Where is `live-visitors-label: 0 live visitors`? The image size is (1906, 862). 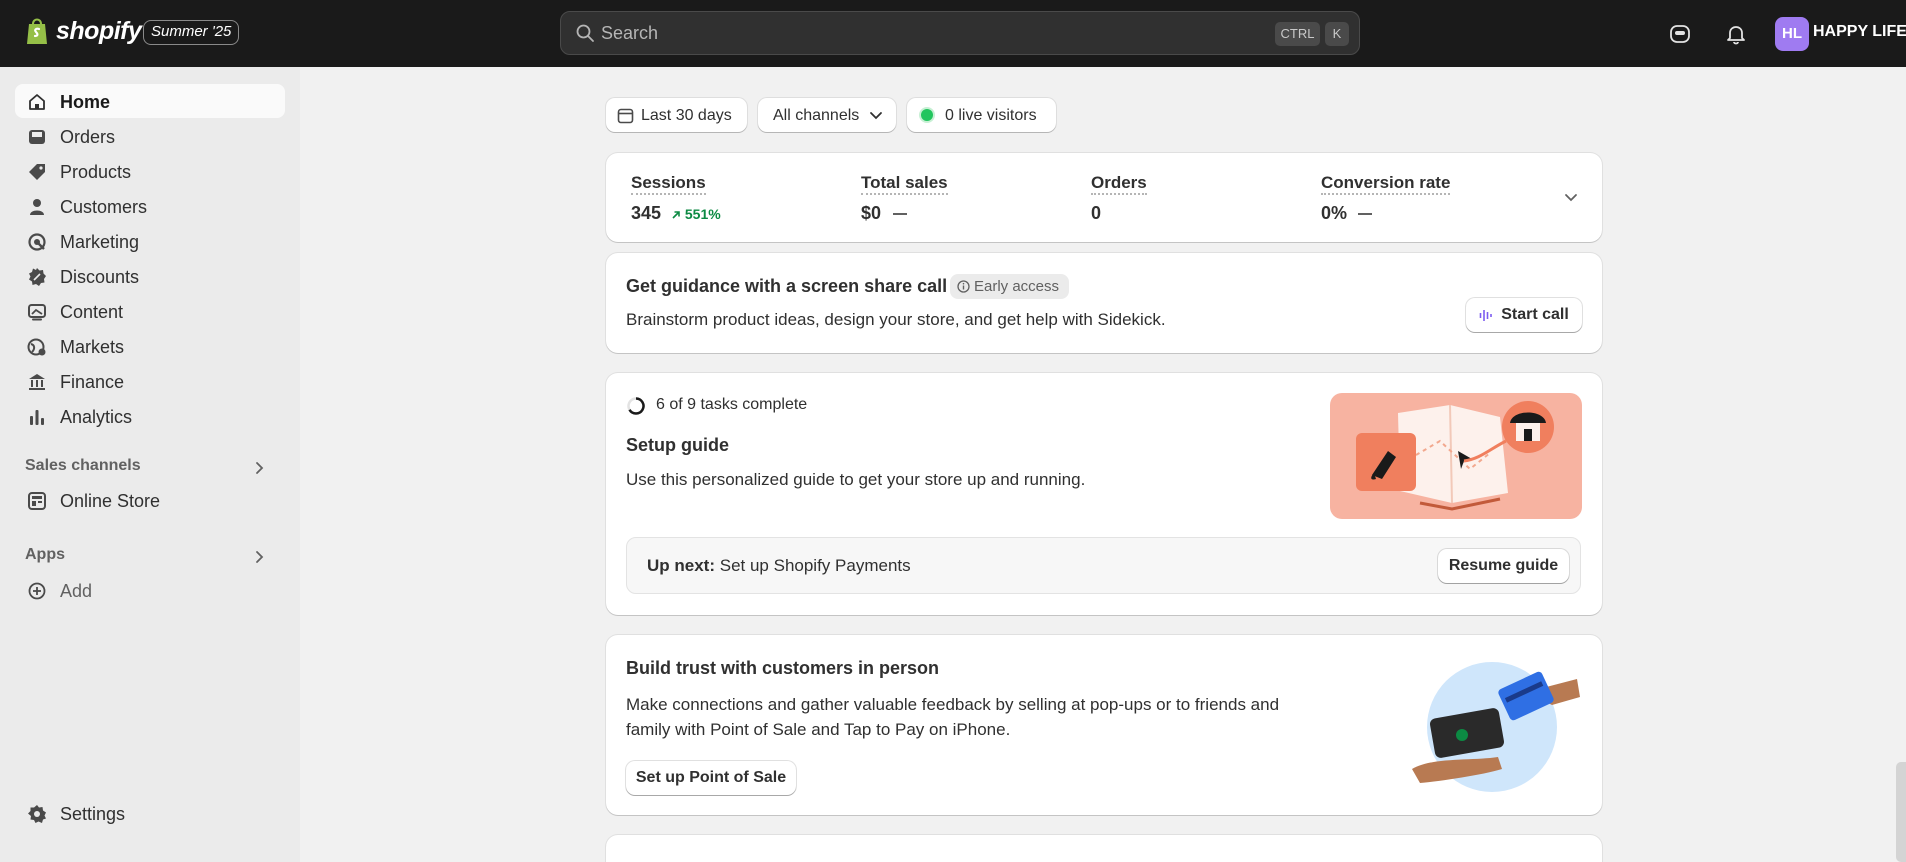 live-visitors-label: 0 live visitors is located at coordinates (991, 115).